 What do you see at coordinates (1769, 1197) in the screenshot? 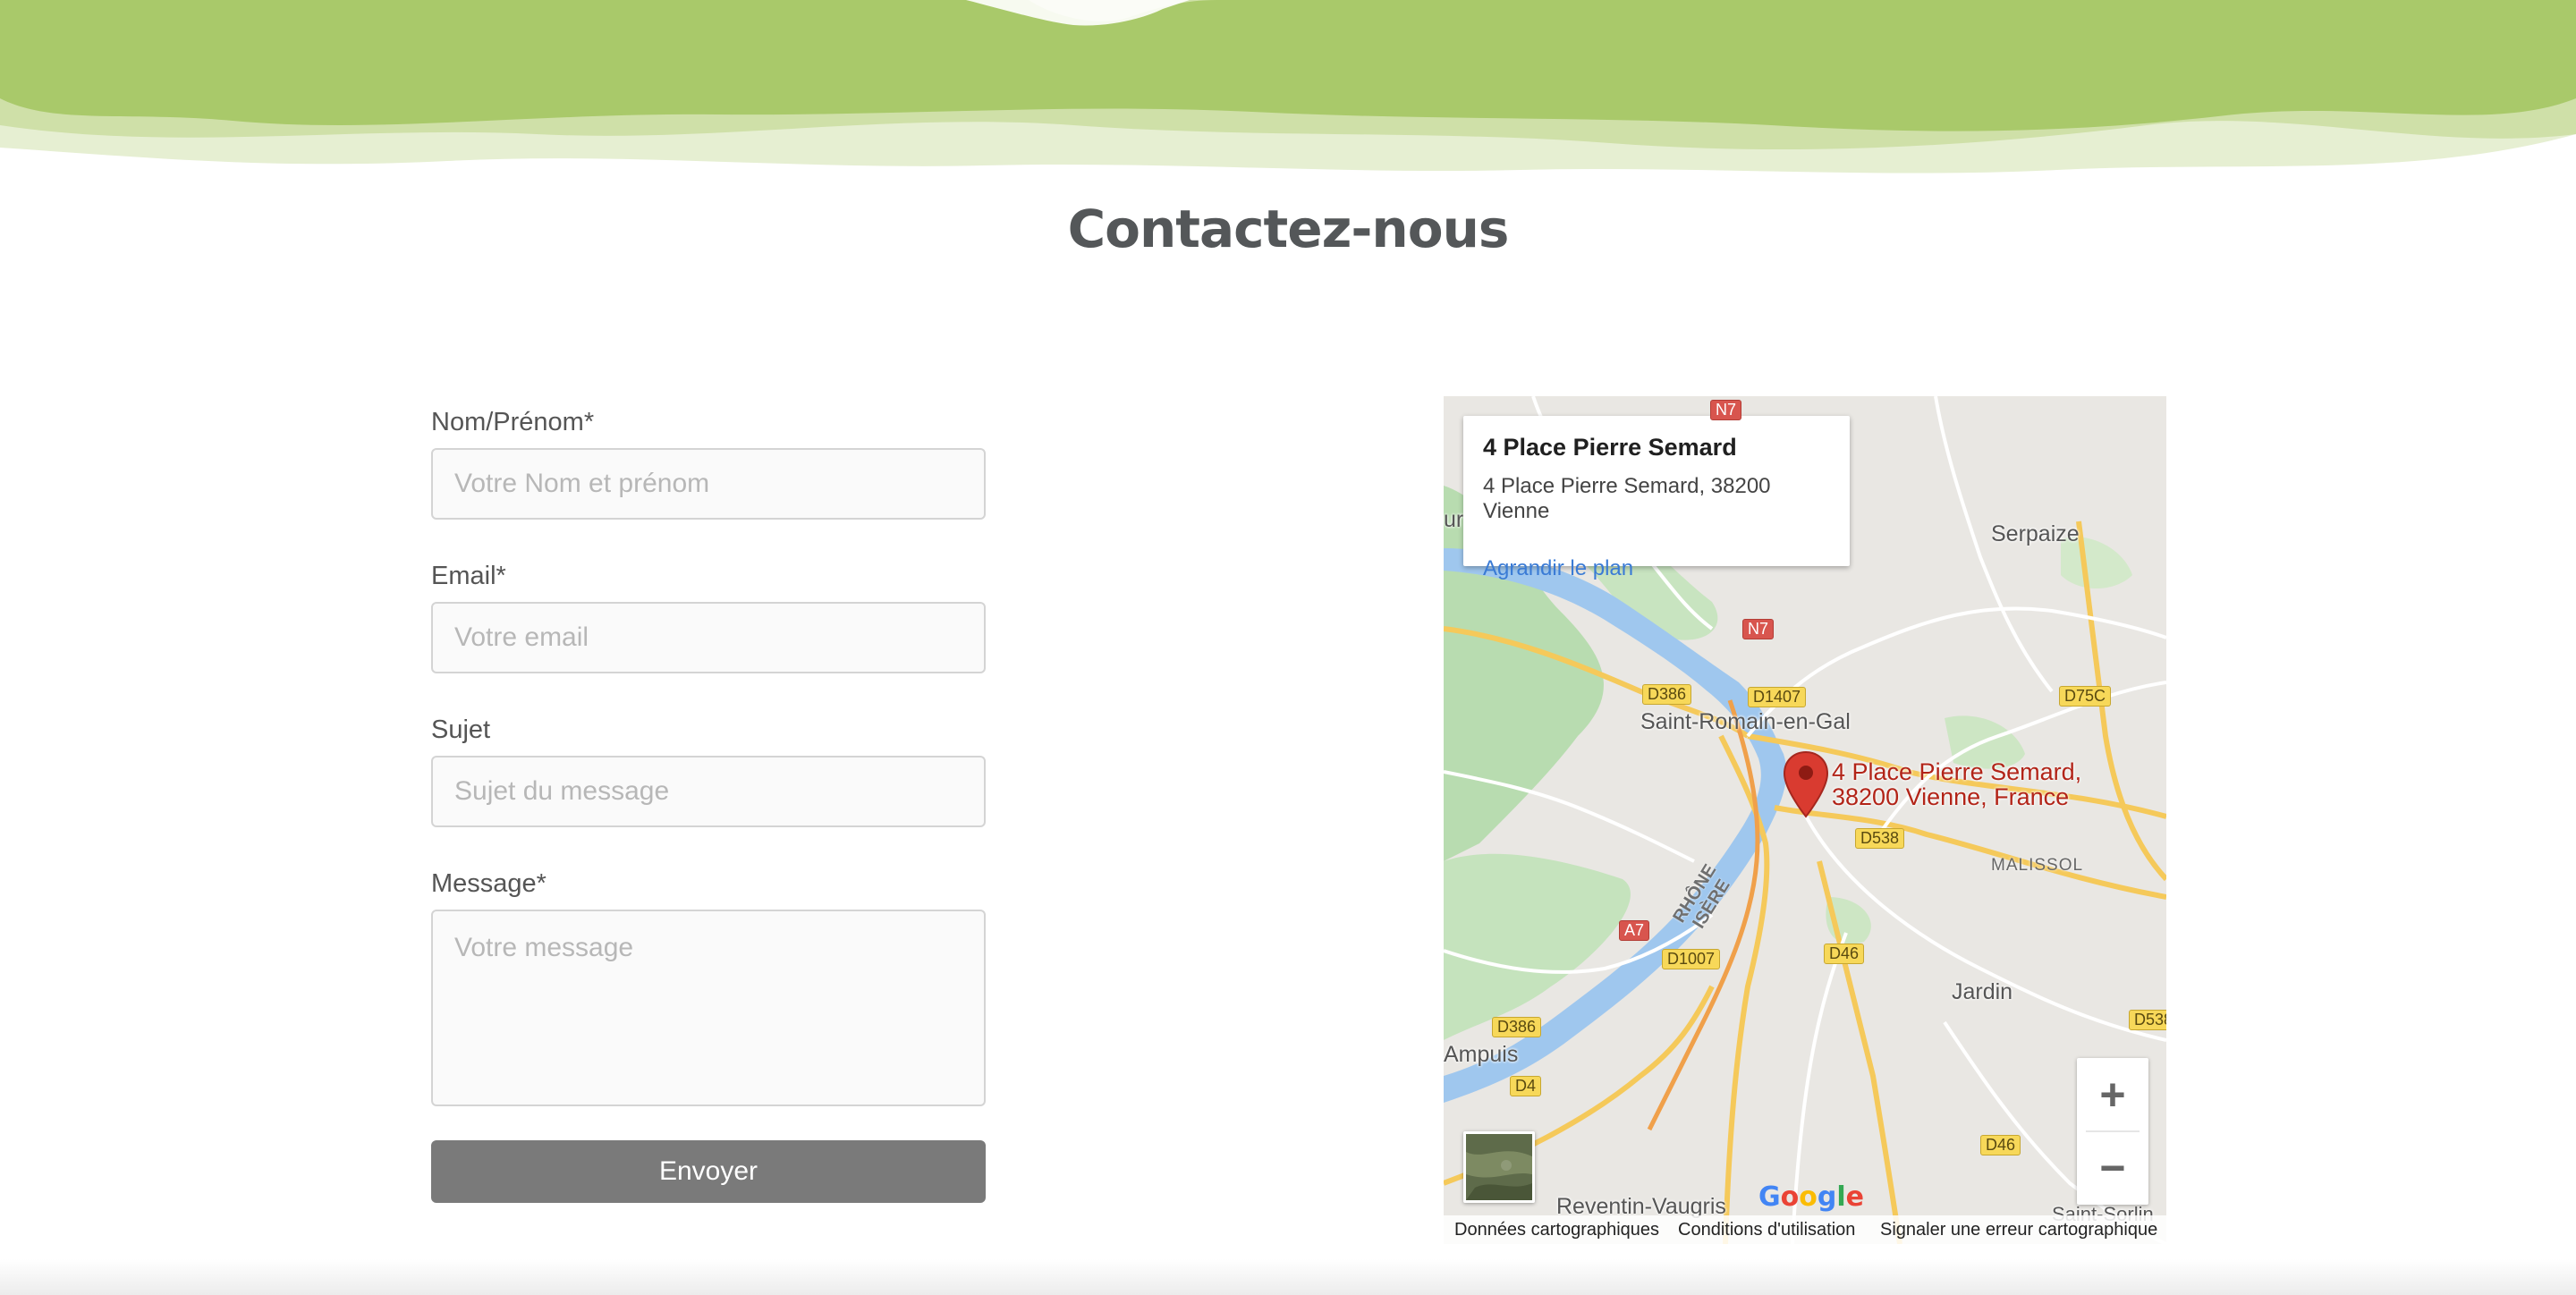
I see `google-letter-g: G` at bounding box center [1769, 1197].